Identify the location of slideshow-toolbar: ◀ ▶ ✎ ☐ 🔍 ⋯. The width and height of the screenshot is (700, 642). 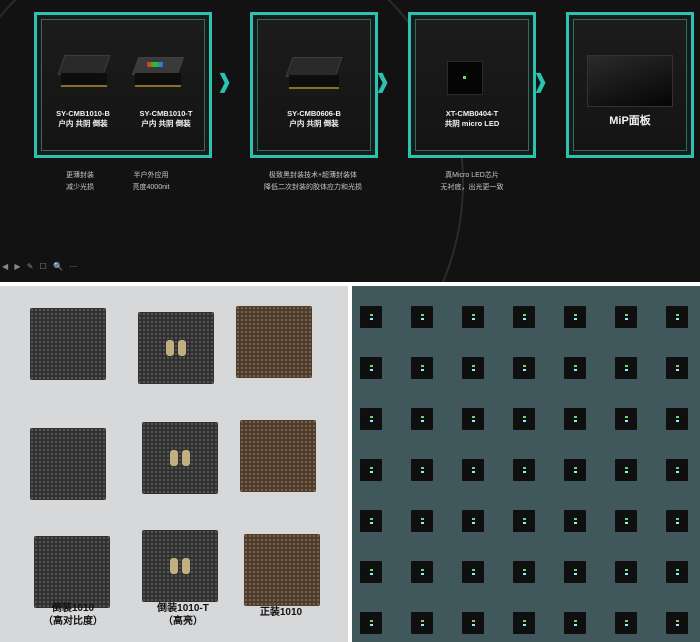
(40, 266).